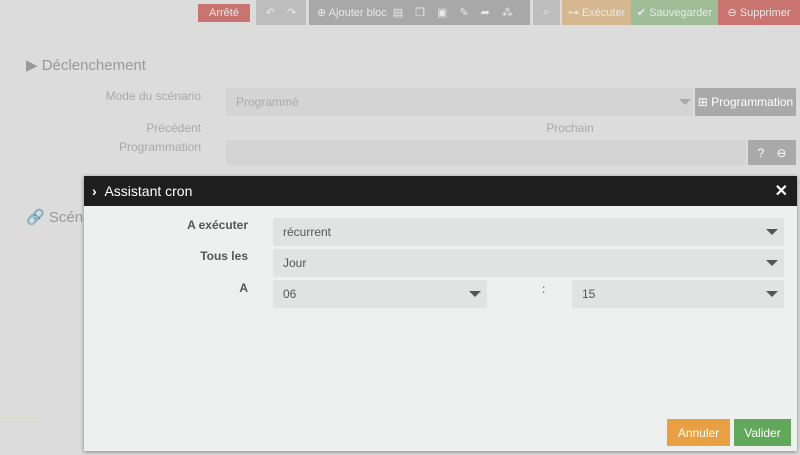  What do you see at coordinates (761, 153) in the screenshot?
I see `help-icon: ?` at bounding box center [761, 153].